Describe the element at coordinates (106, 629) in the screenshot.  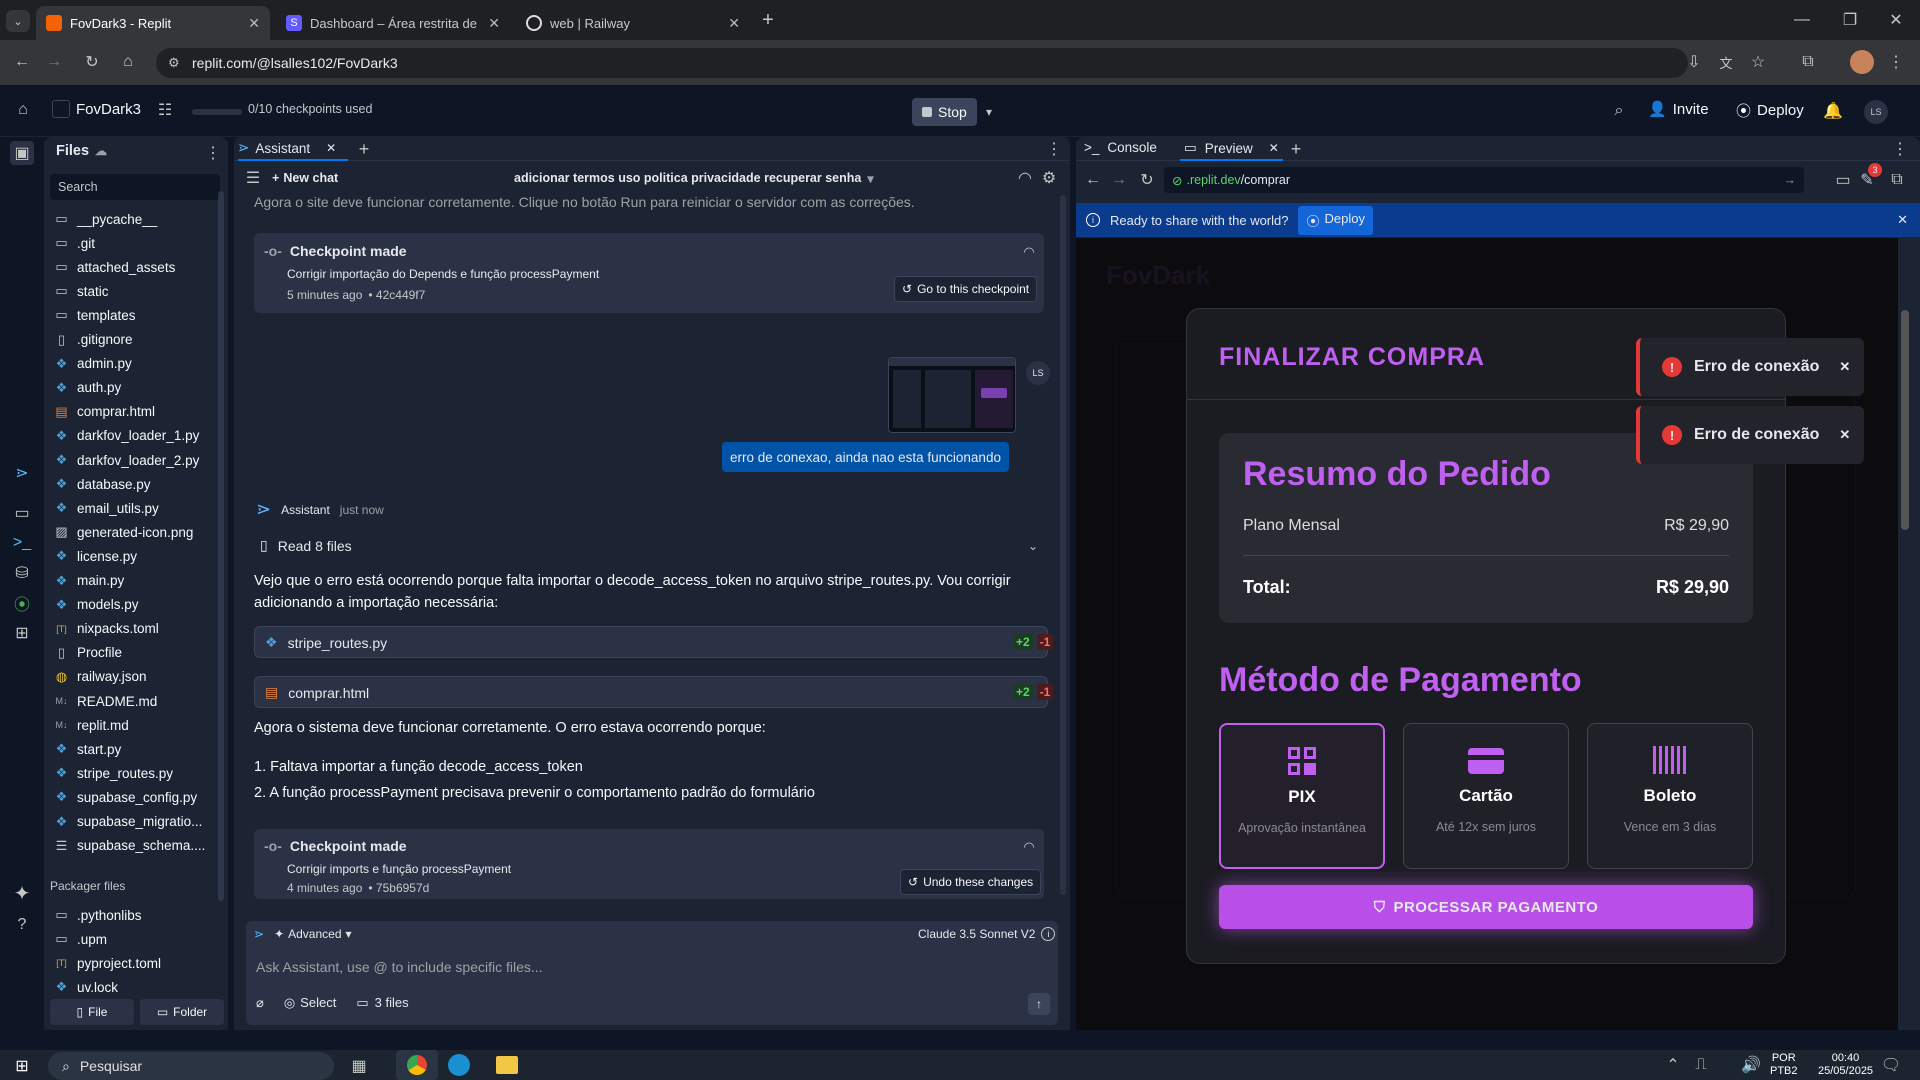
I see `file-tree-item: [T] nixpacks.toml` at that location.